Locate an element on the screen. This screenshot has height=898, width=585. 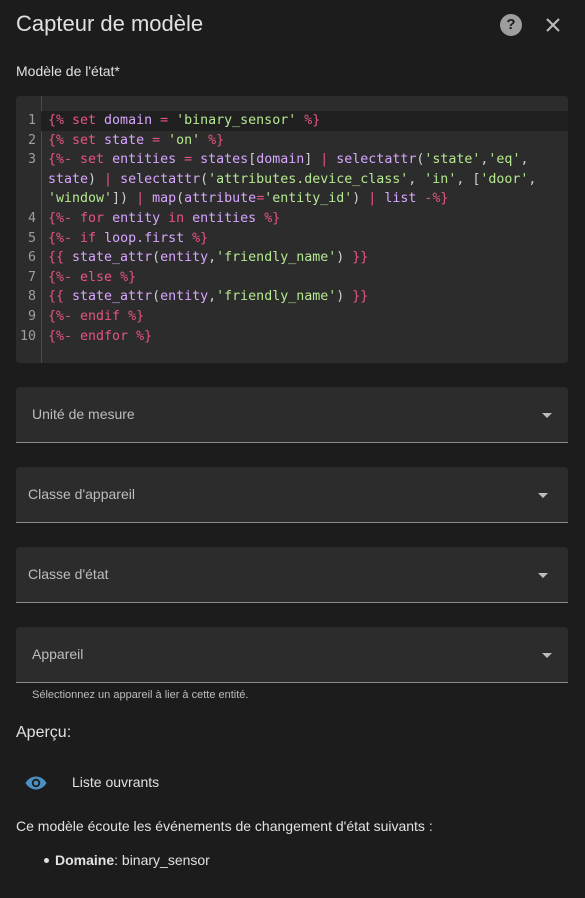
device-select: Appareil is located at coordinates (292, 655).